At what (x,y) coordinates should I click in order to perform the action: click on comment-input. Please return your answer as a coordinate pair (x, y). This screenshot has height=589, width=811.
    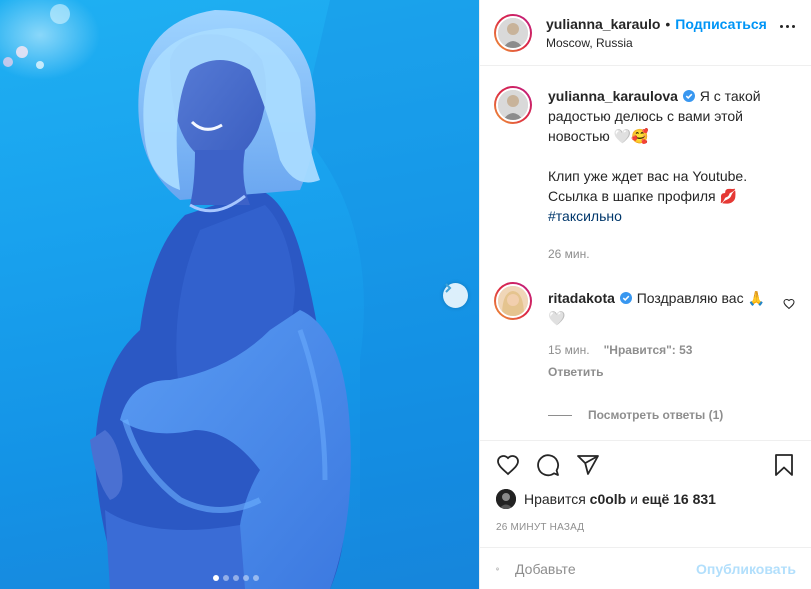
    Looking at the image, I should click on (606, 568).